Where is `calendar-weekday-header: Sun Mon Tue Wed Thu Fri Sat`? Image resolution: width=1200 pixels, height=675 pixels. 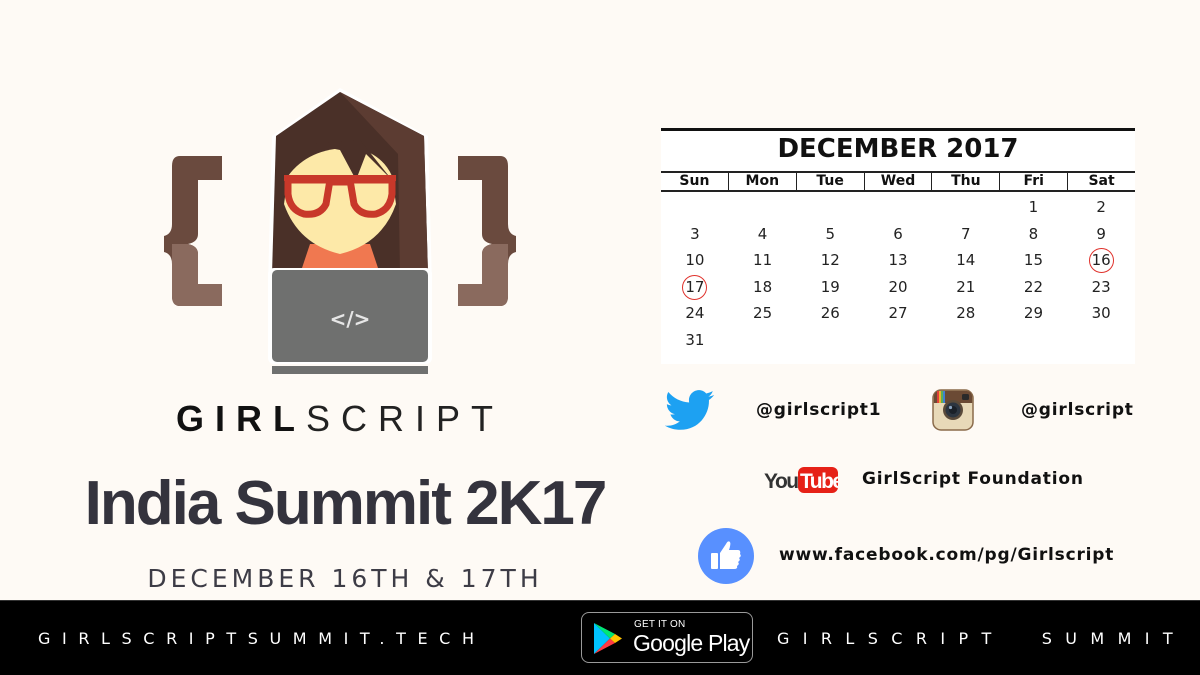 calendar-weekday-header: Sun Mon Tue Wed Thu Fri Sat is located at coordinates (898, 181).